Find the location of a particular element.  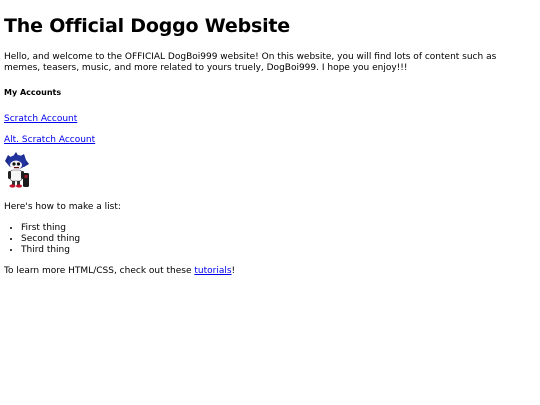

learn-more-end: ! is located at coordinates (233, 271).